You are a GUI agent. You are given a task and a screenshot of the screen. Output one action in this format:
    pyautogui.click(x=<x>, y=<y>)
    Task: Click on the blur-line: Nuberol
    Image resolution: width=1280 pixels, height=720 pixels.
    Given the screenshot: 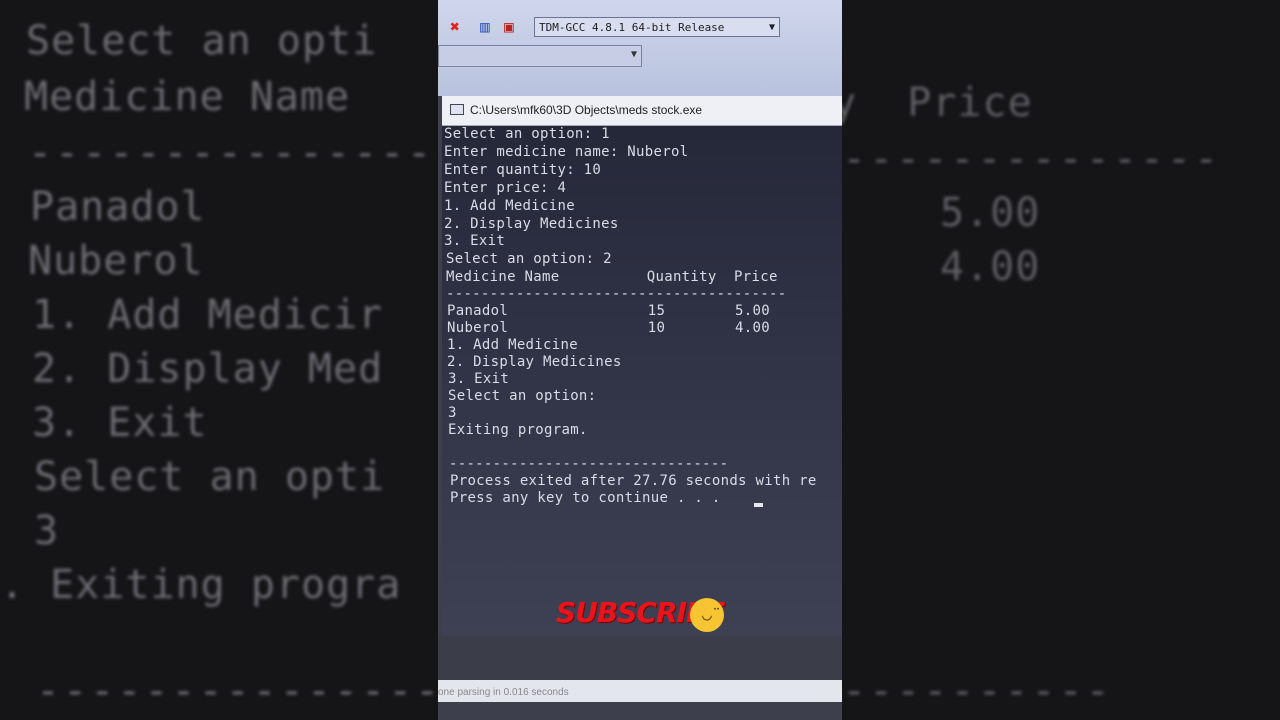 What is the action you would take?
    pyautogui.click(x=116, y=261)
    